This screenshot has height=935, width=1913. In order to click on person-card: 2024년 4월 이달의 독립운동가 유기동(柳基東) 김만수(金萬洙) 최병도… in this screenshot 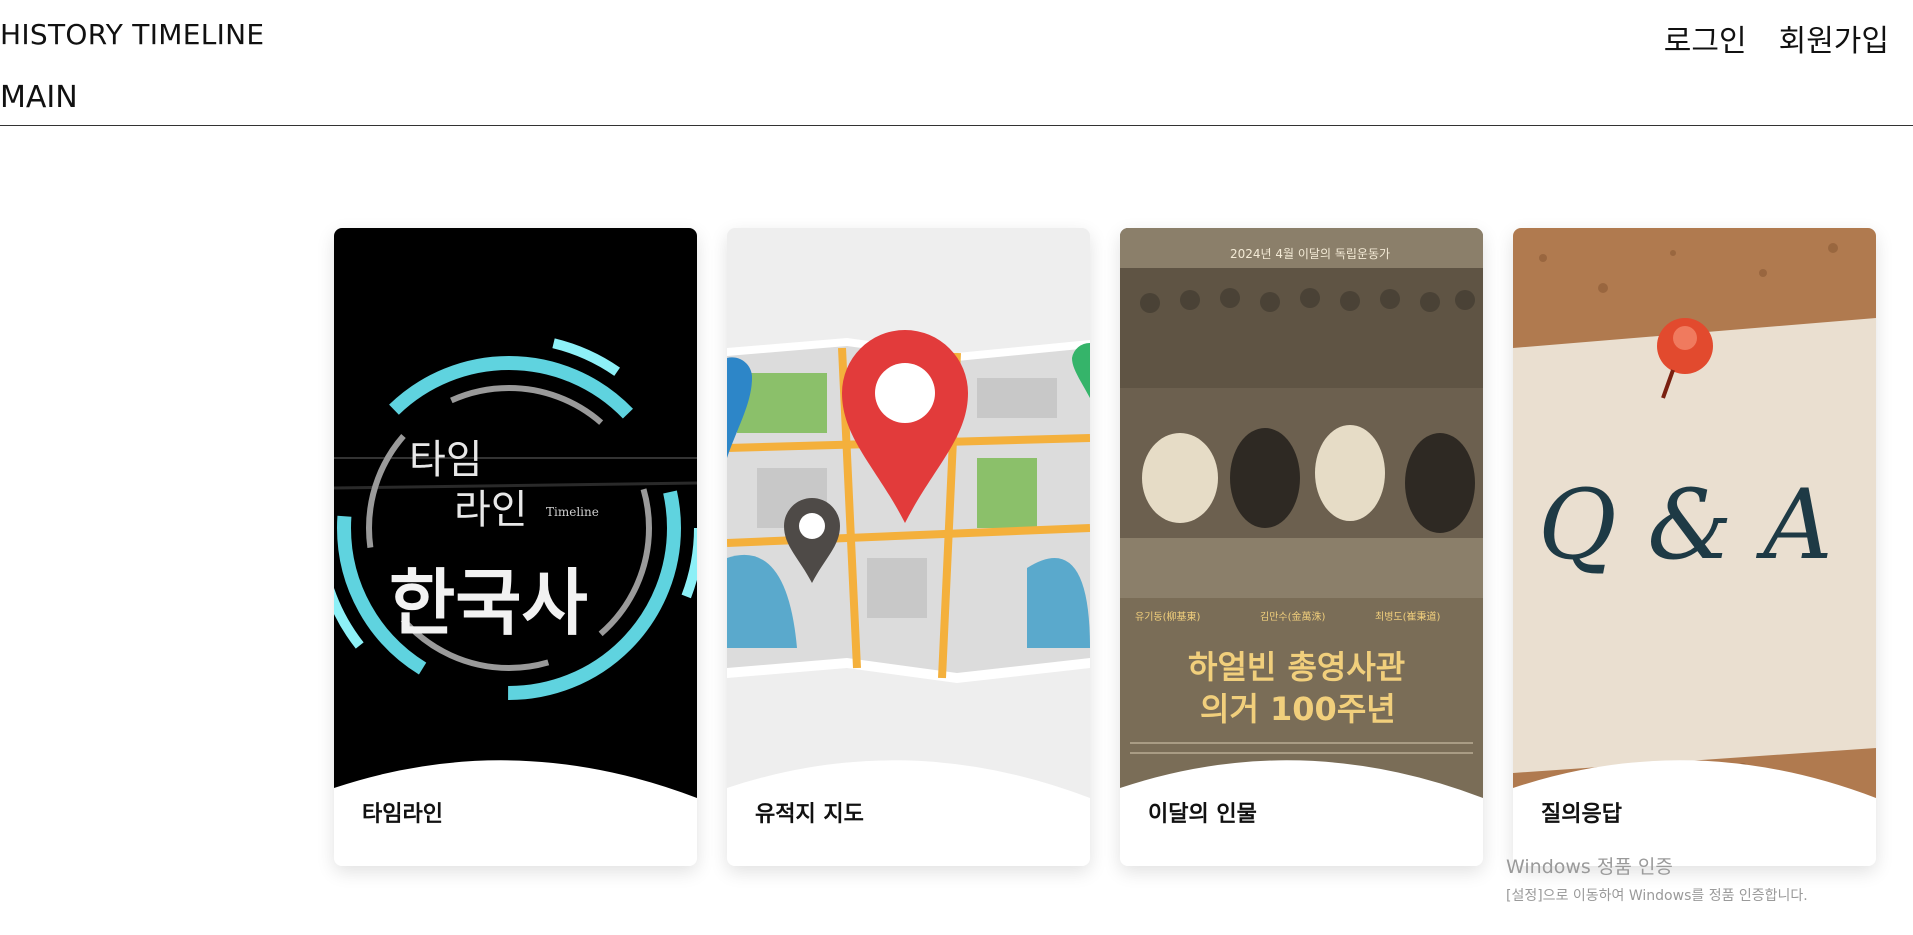, I will do `click(1301, 547)`.